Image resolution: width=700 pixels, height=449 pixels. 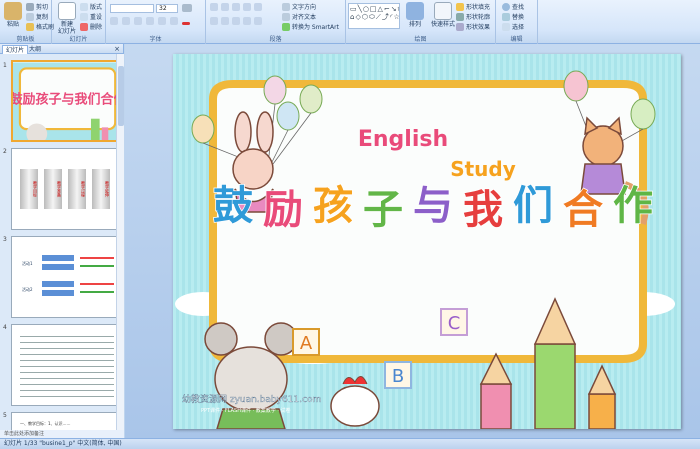 I want to click on scrollbar-thumb, so click(x=121, y=96).